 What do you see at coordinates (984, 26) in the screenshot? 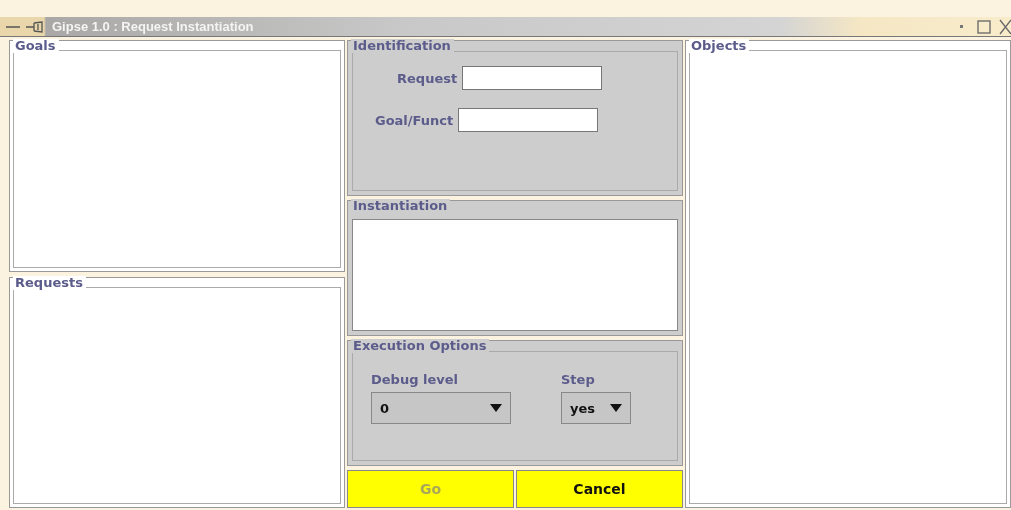
I see `maximize-icon` at bounding box center [984, 26].